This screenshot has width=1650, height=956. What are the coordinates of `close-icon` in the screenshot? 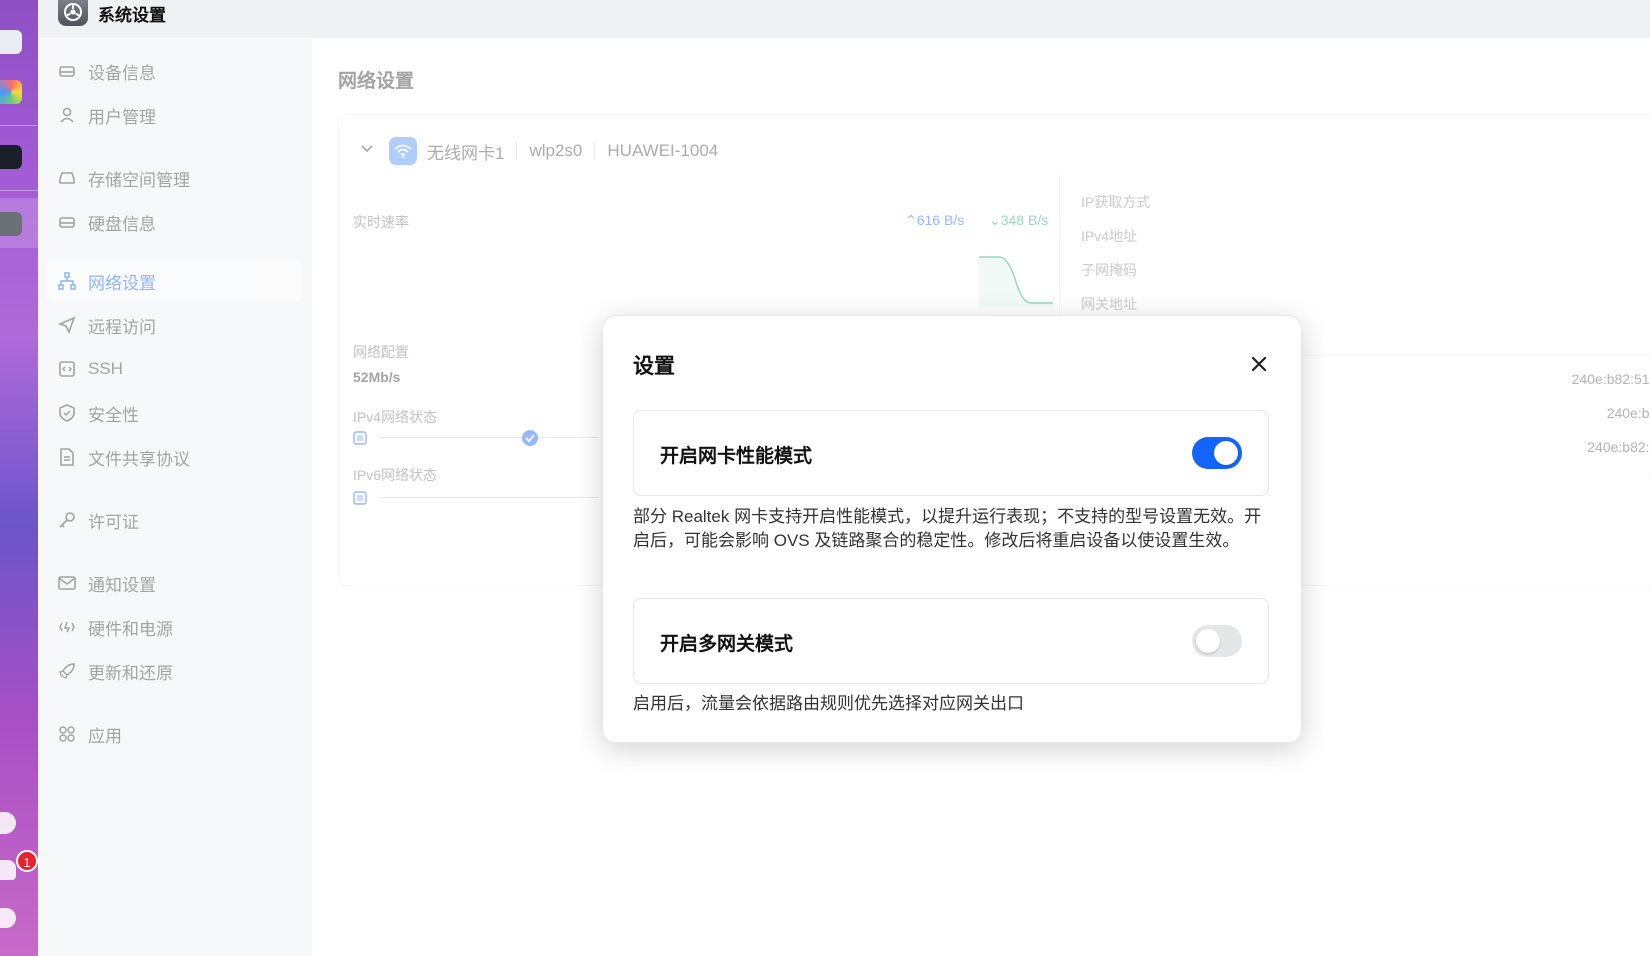 It's located at (1259, 364).